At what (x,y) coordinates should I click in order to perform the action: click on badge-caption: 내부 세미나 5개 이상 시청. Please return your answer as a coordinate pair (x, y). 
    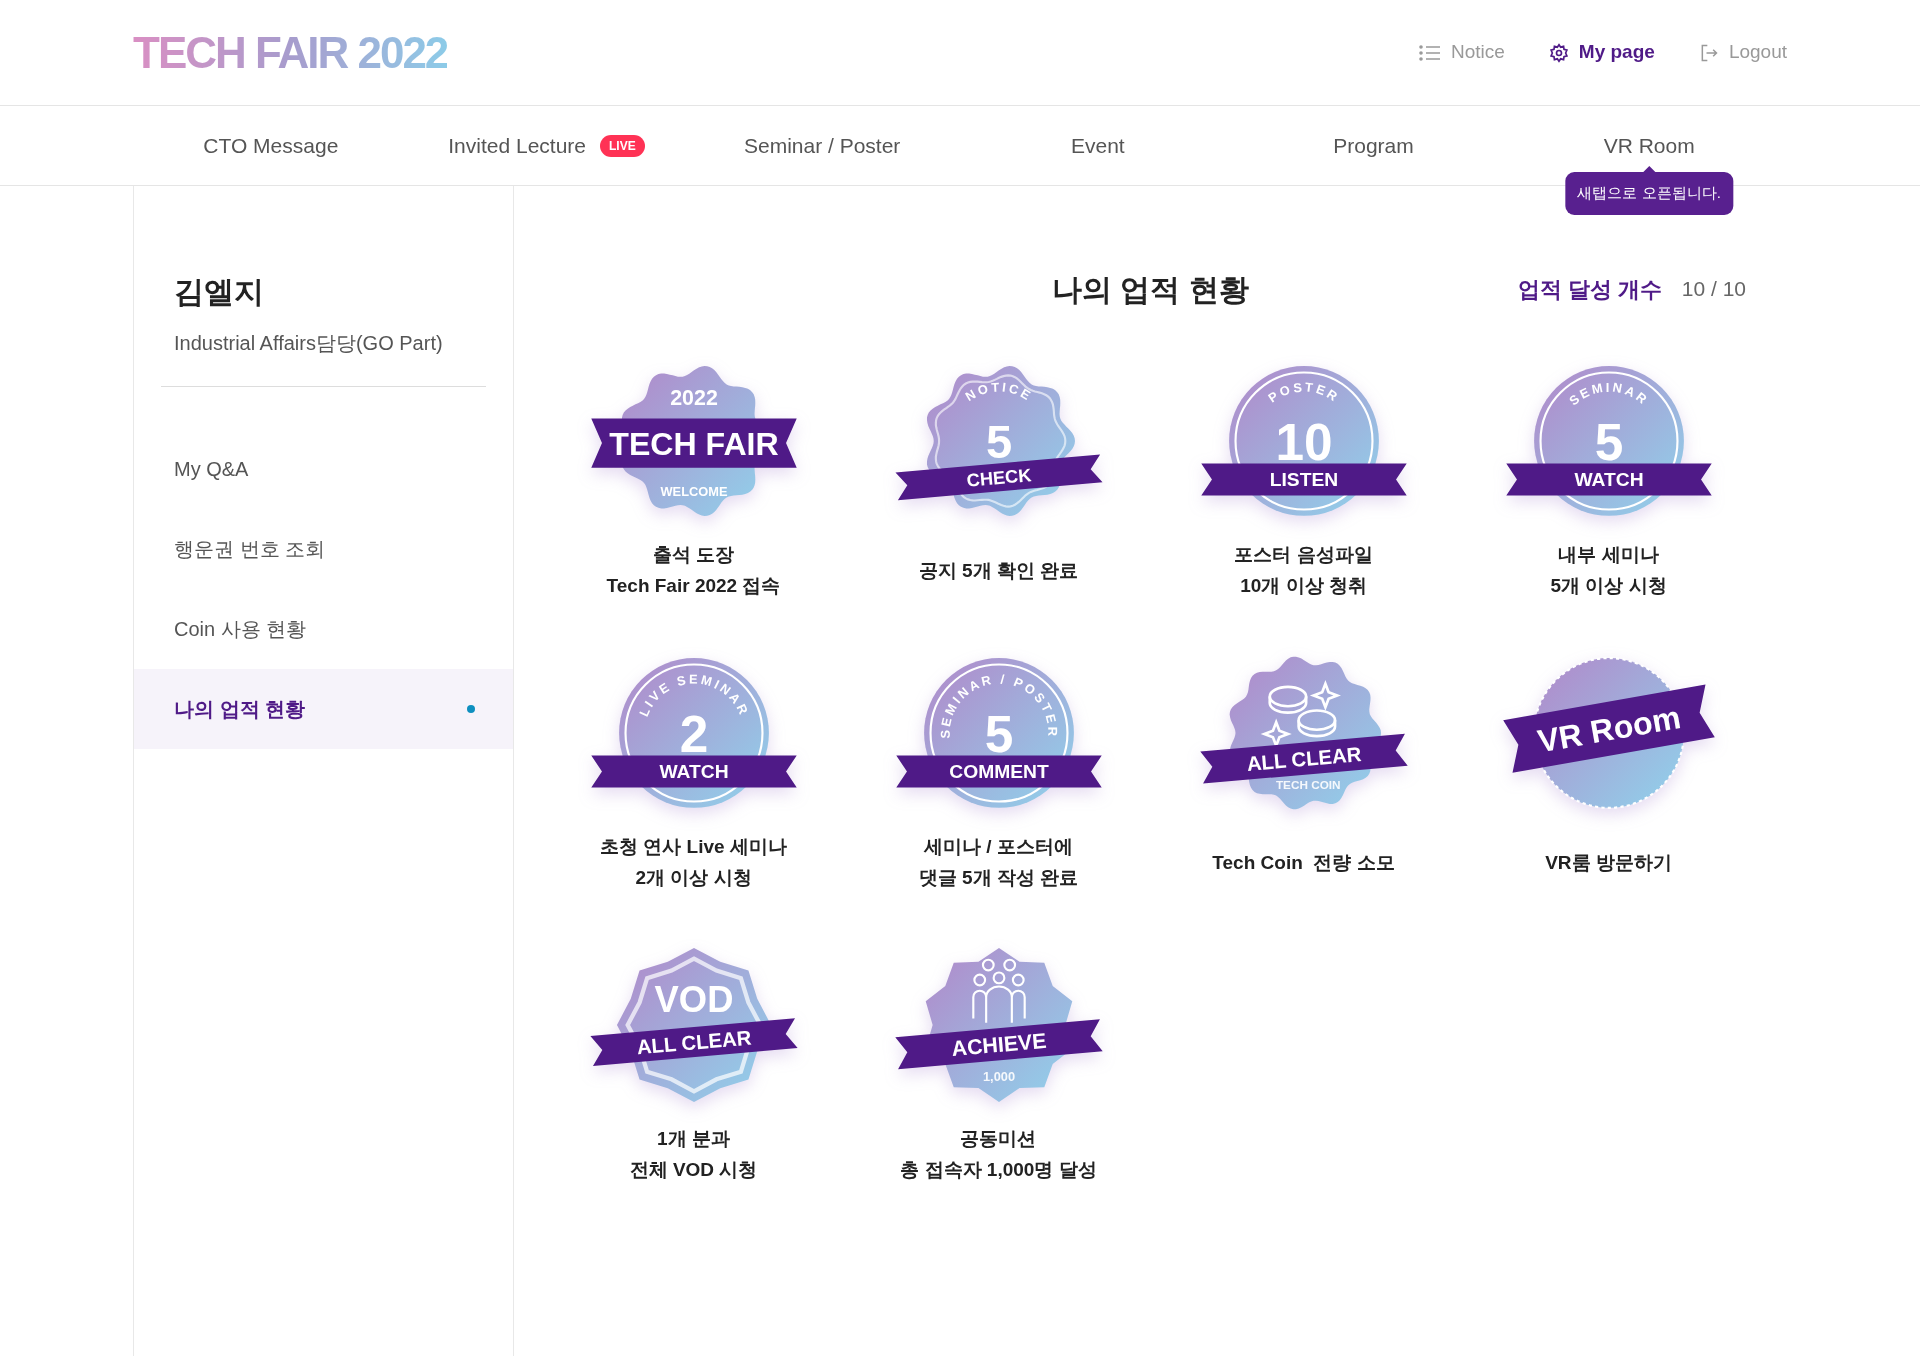
    Looking at the image, I should click on (1608, 570).